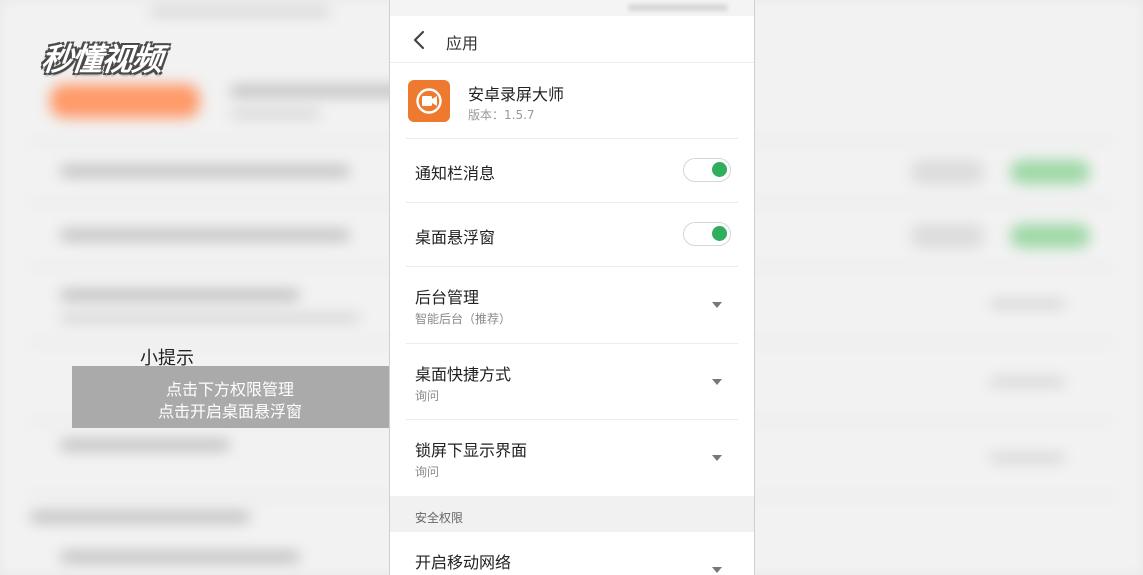 The width and height of the screenshot is (1143, 575). I want to click on setting-title: 桌面悬浮窗, so click(455, 237).